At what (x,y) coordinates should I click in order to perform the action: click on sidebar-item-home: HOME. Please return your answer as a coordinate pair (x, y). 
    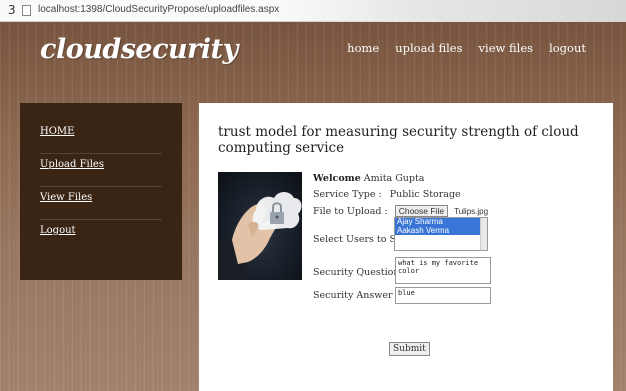
    Looking at the image, I should click on (101, 137).